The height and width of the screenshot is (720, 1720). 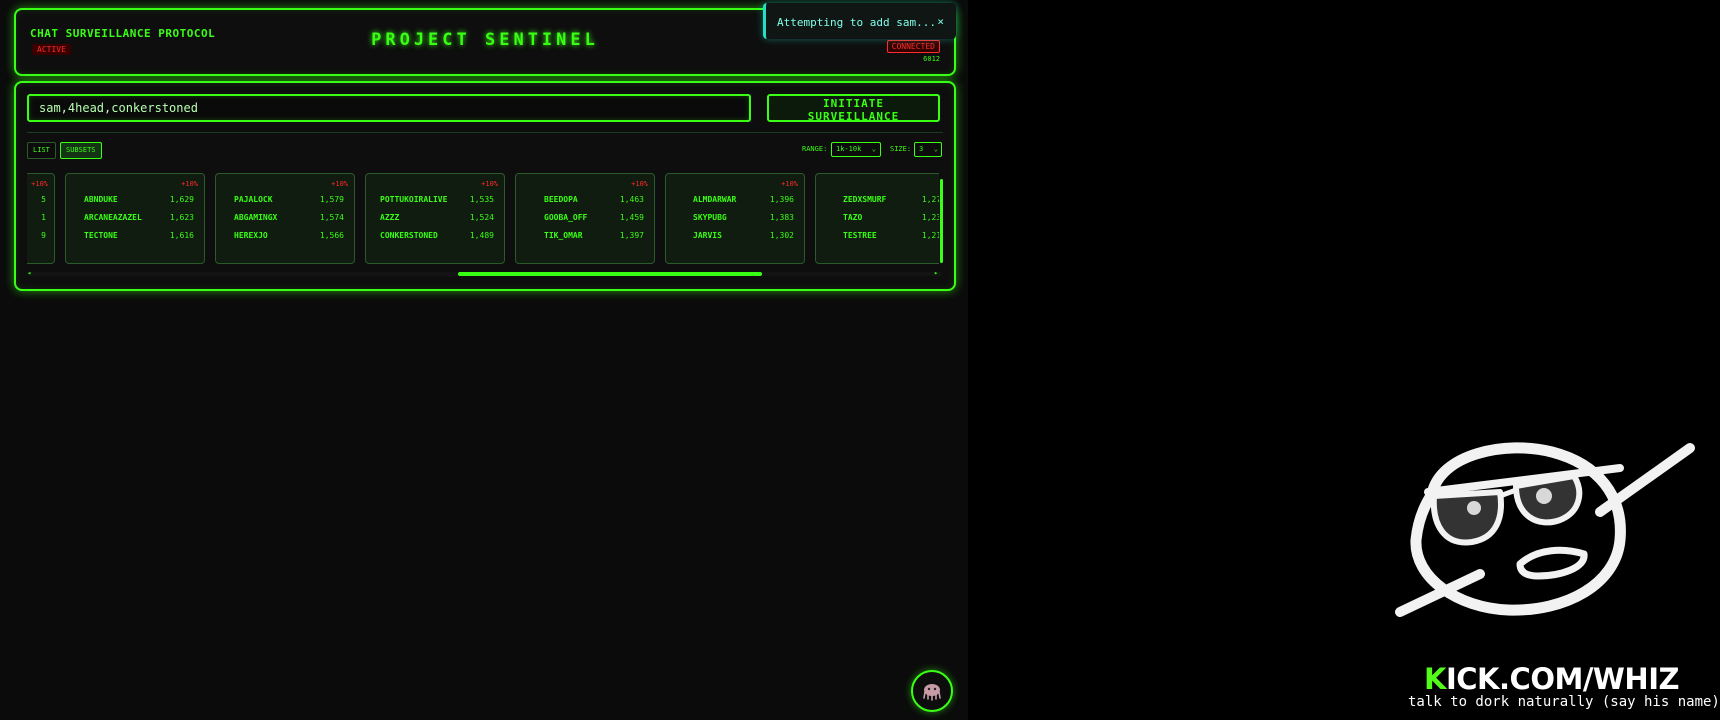 What do you see at coordinates (331, 217) in the screenshot?
I see `user-score: 1,574` at bounding box center [331, 217].